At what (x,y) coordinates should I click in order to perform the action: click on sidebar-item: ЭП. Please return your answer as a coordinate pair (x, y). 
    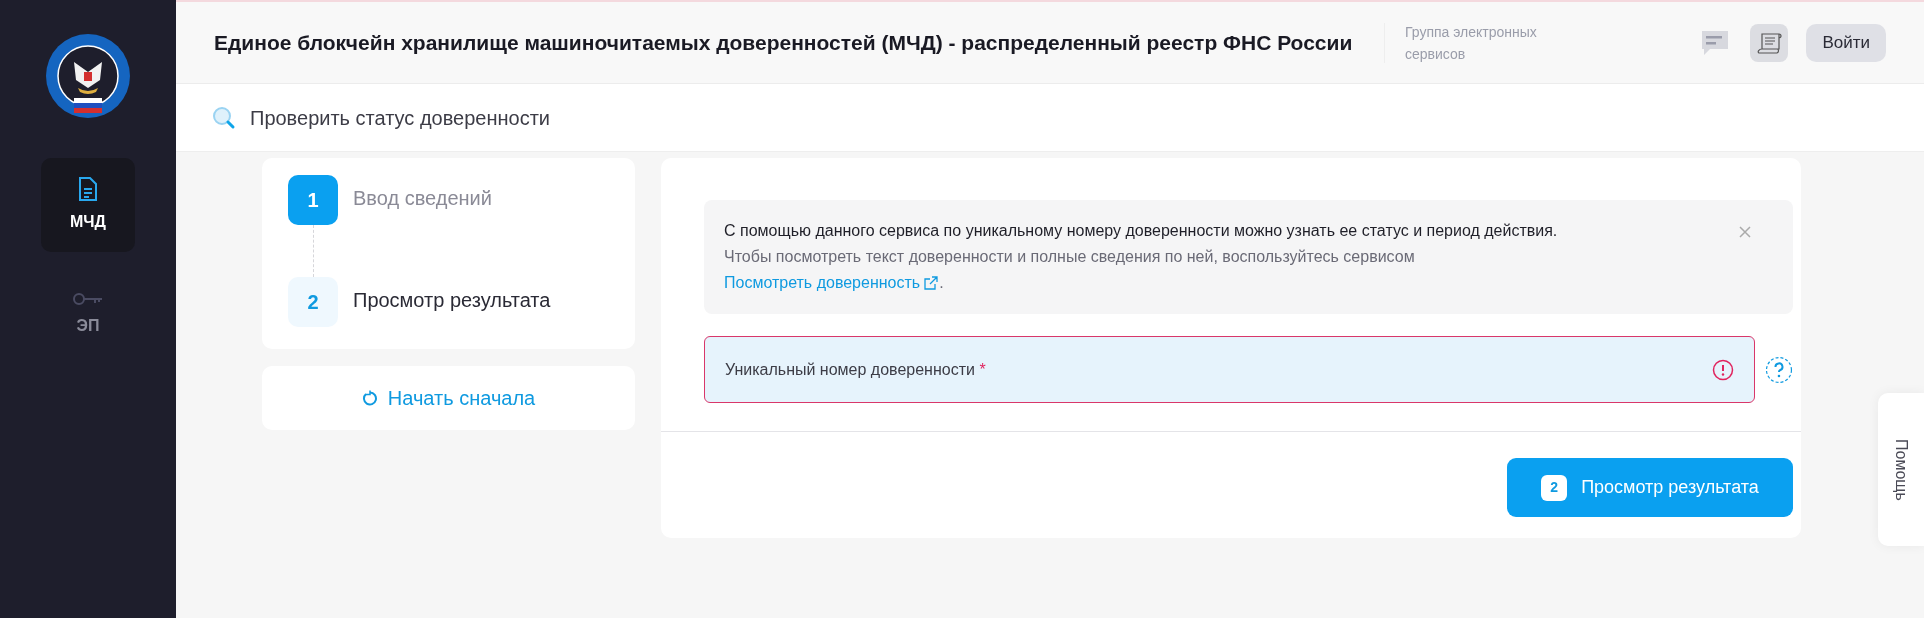
    Looking at the image, I should click on (88, 315).